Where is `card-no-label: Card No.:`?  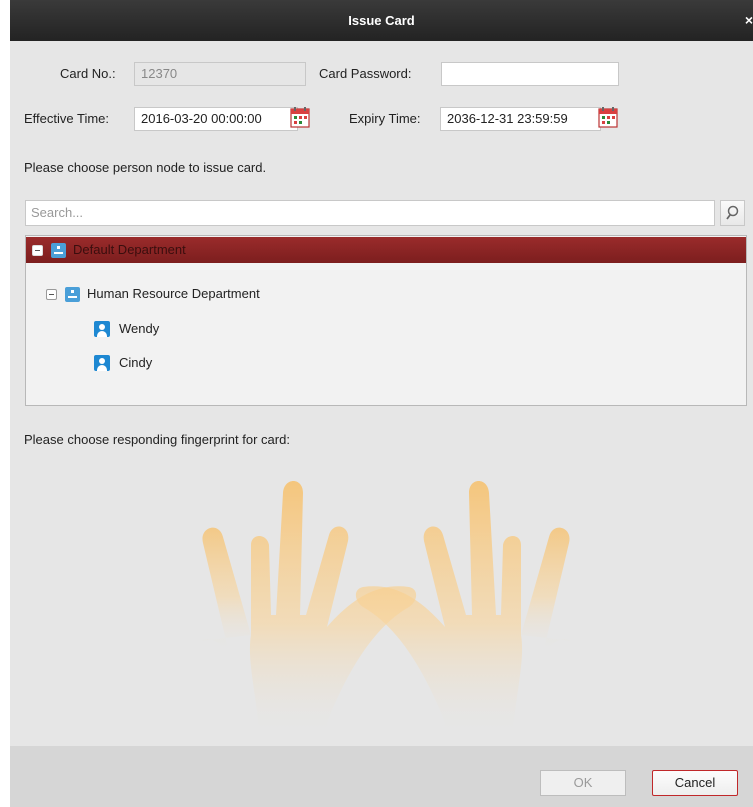
card-no-label: Card No.: is located at coordinates (88, 73).